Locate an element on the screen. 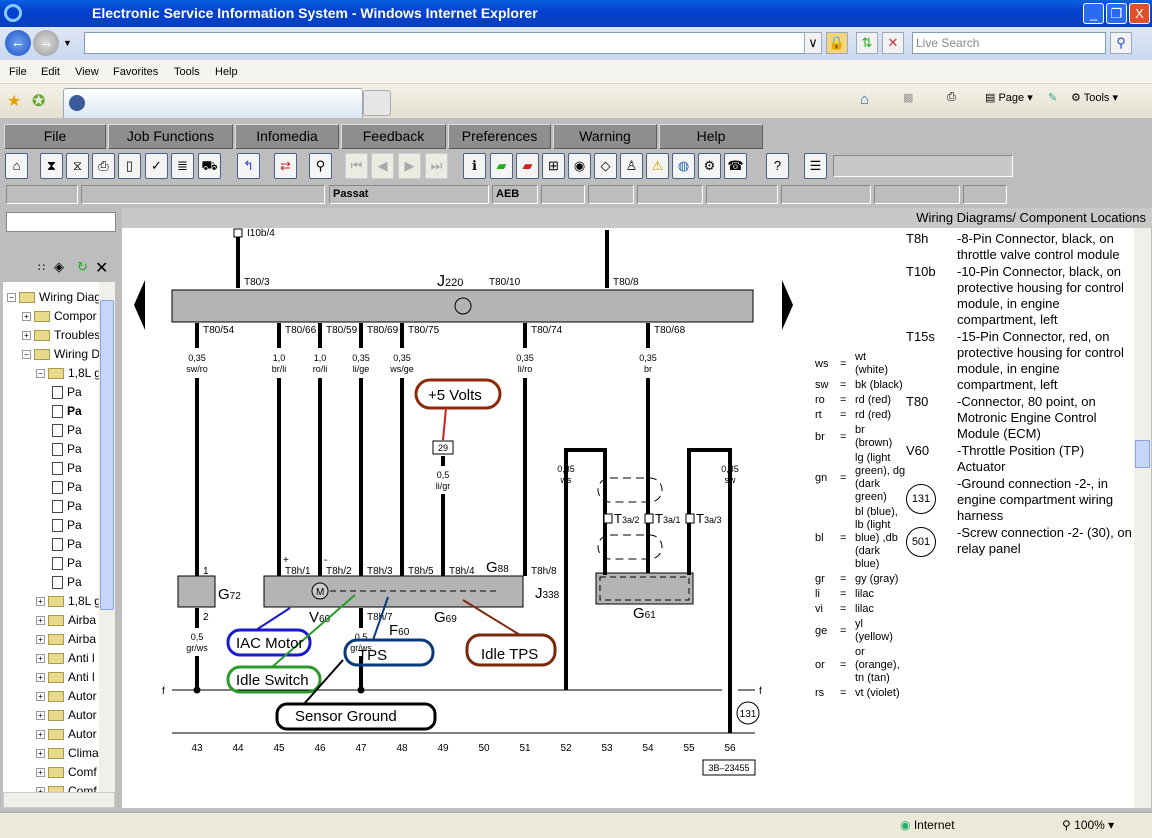 This screenshot has height=838, width=1152. throttle-pin-label: T8h/1 is located at coordinates (298, 571).